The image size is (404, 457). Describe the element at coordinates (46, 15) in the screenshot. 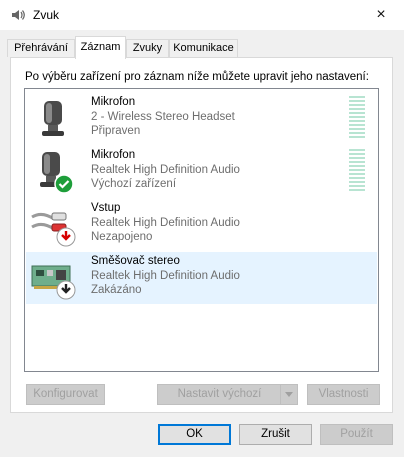

I see `window-title: Zvuk` at that location.